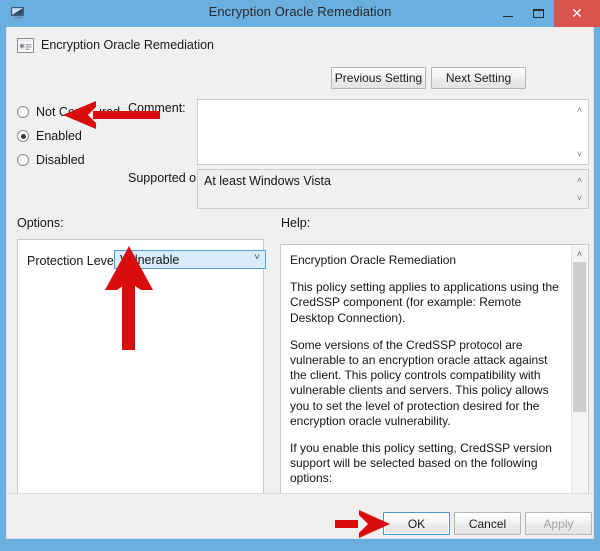  Describe the element at coordinates (60, 160) in the screenshot. I see `radio-disabled-label: Disabled` at that location.